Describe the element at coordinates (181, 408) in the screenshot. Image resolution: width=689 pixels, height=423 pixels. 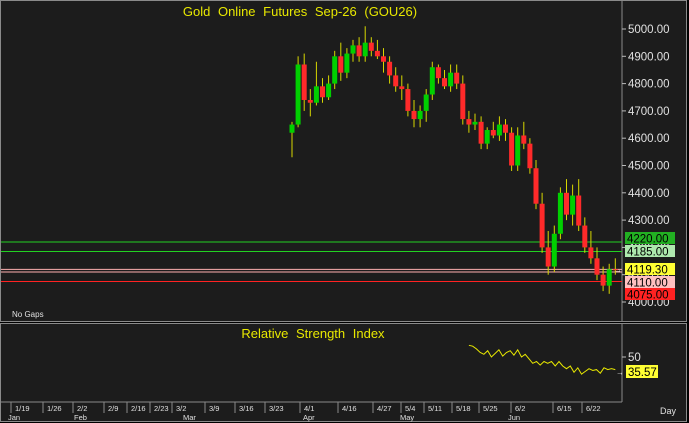
I see `time-tick-label: 3/2` at that location.